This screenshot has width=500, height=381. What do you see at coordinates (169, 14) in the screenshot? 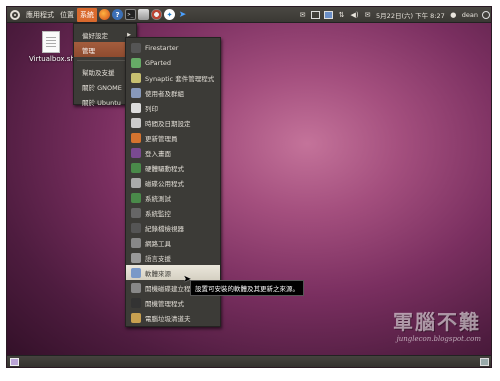
I see `bird-icon: ✦` at bounding box center [169, 14].